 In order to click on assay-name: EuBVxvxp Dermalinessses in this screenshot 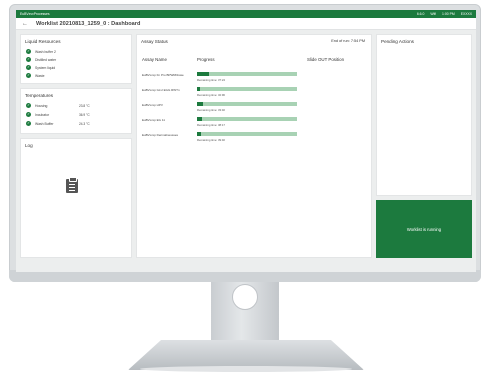, I will do `click(160, 135)`.